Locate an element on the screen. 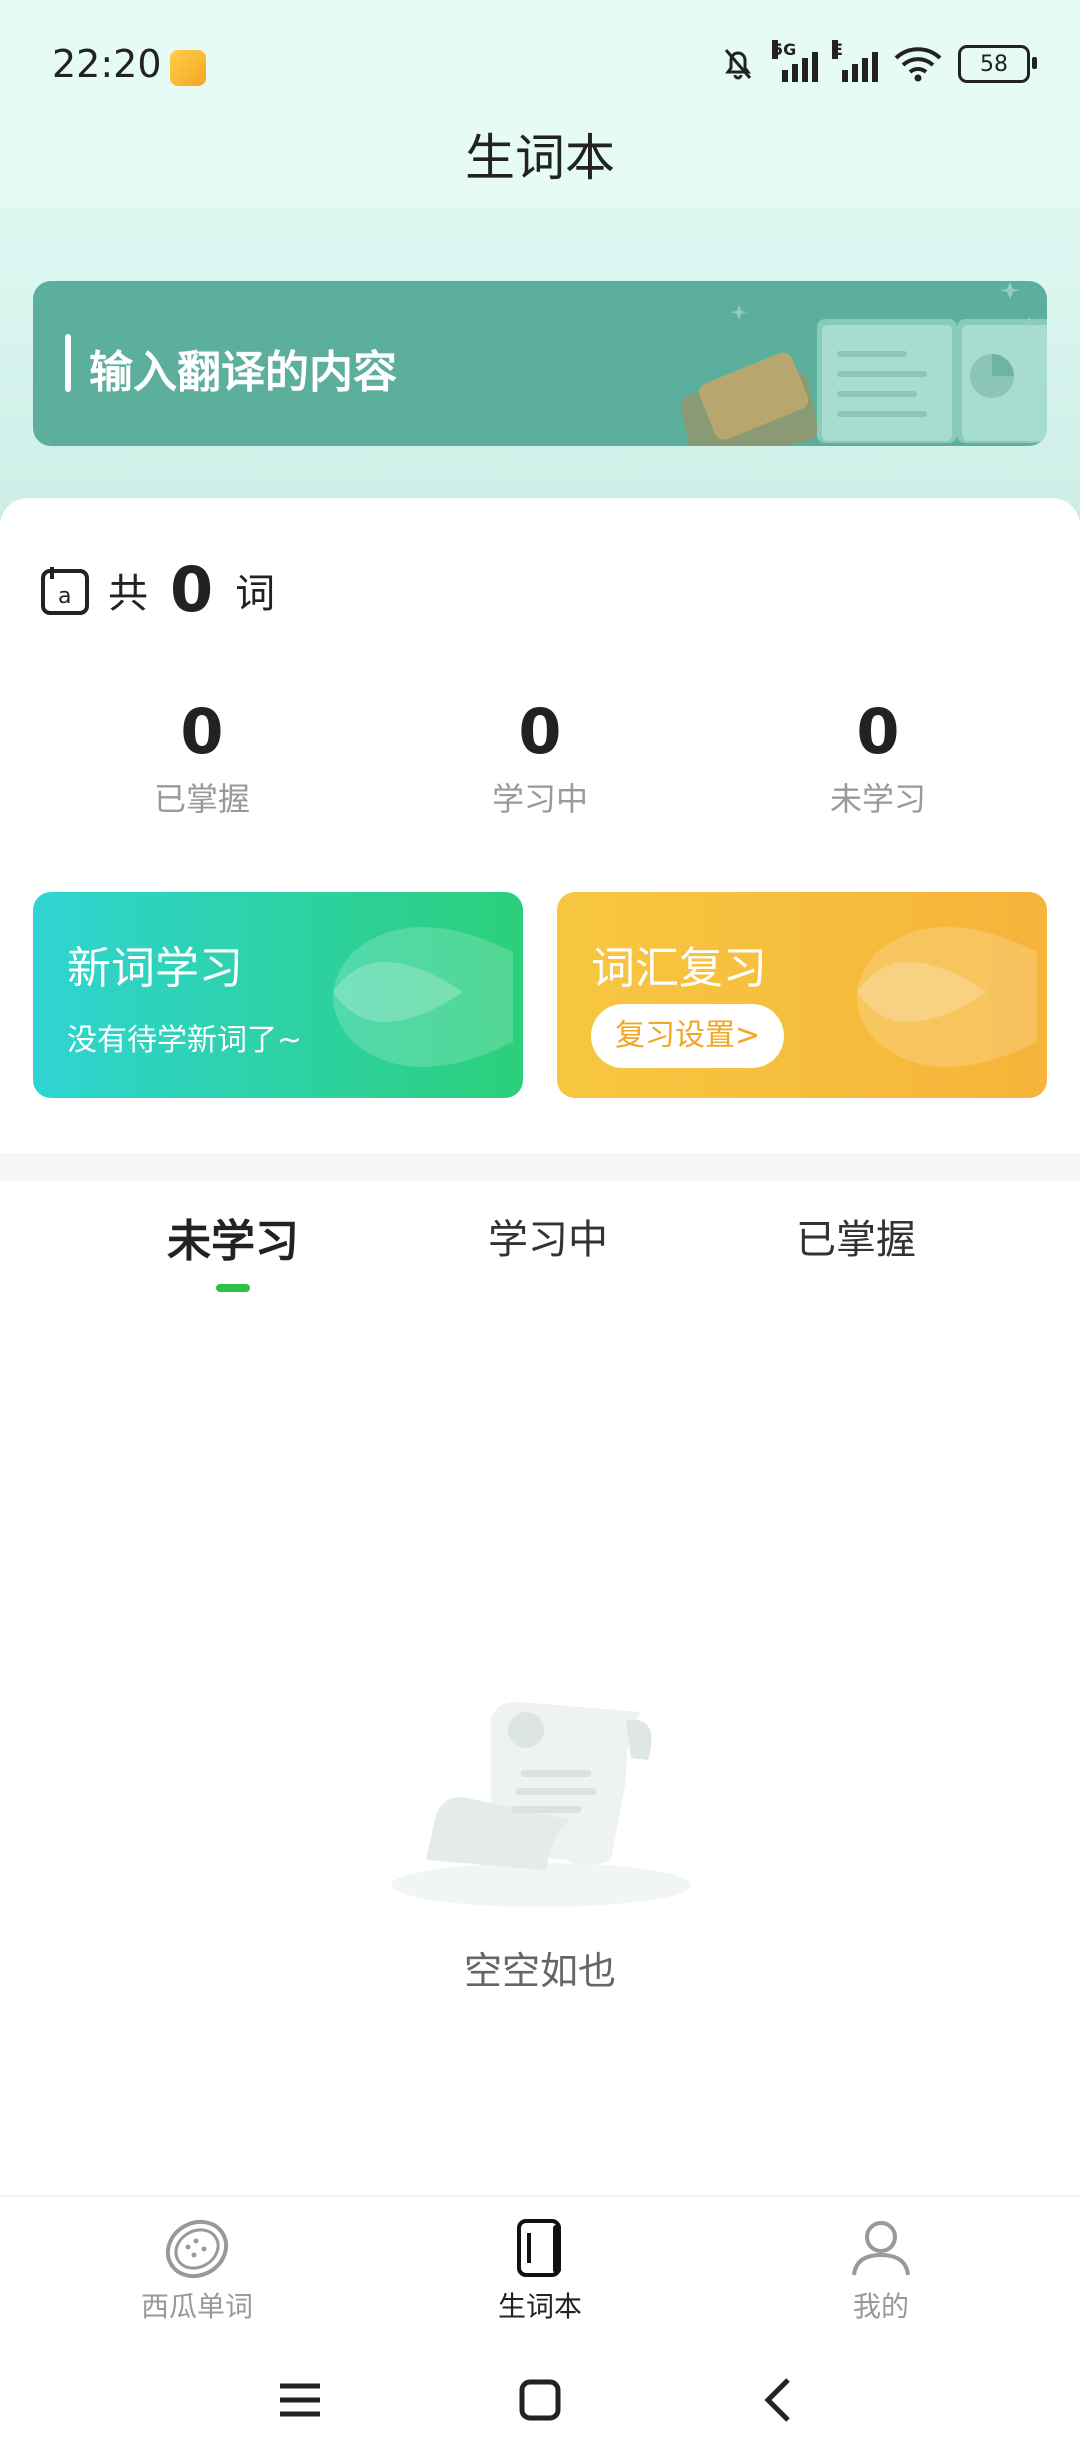 Image resolution: width=1080 pixels, height=2460 pixels. wifi-icon is located at coordinates (918, 64).